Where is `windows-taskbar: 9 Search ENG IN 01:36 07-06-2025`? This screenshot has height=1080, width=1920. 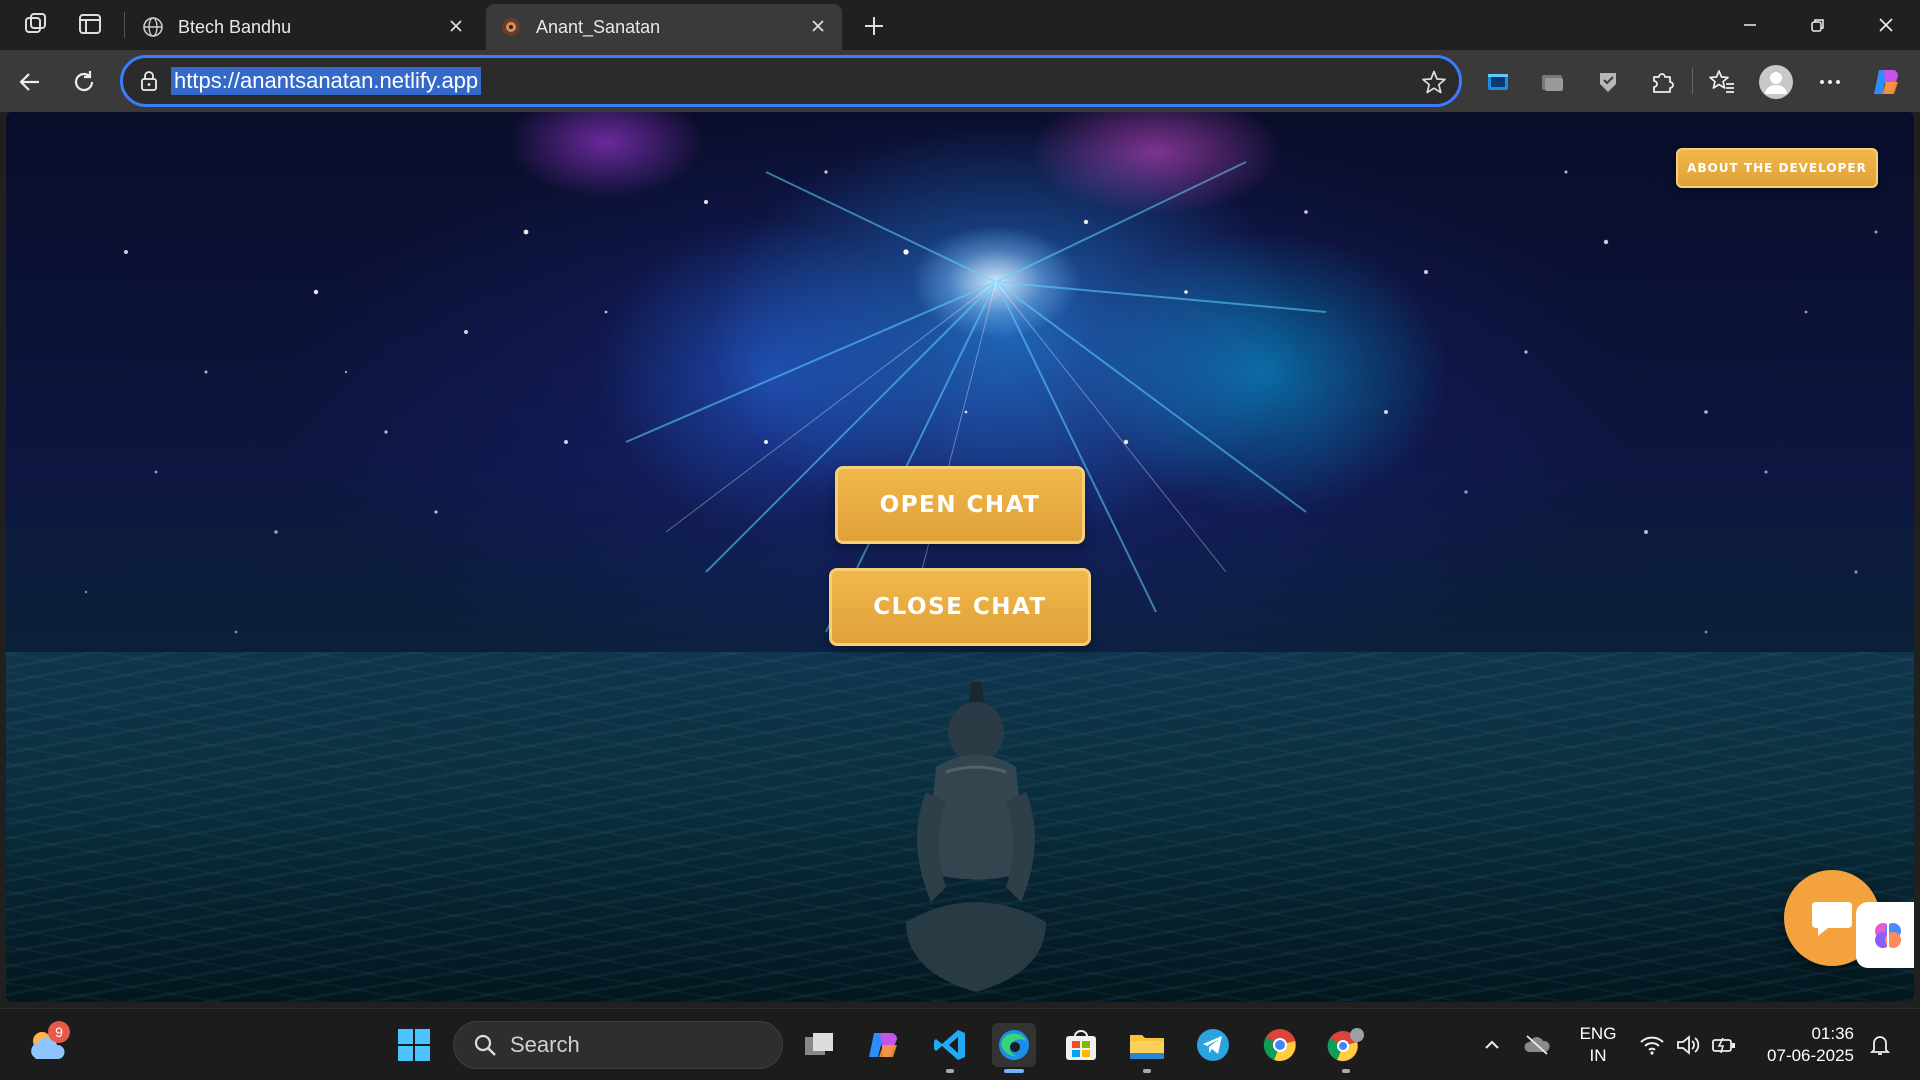 windows-taskbar: 9 Search ENG IN 01:36 07-06-2025 is located at coordinates (960, 1044).